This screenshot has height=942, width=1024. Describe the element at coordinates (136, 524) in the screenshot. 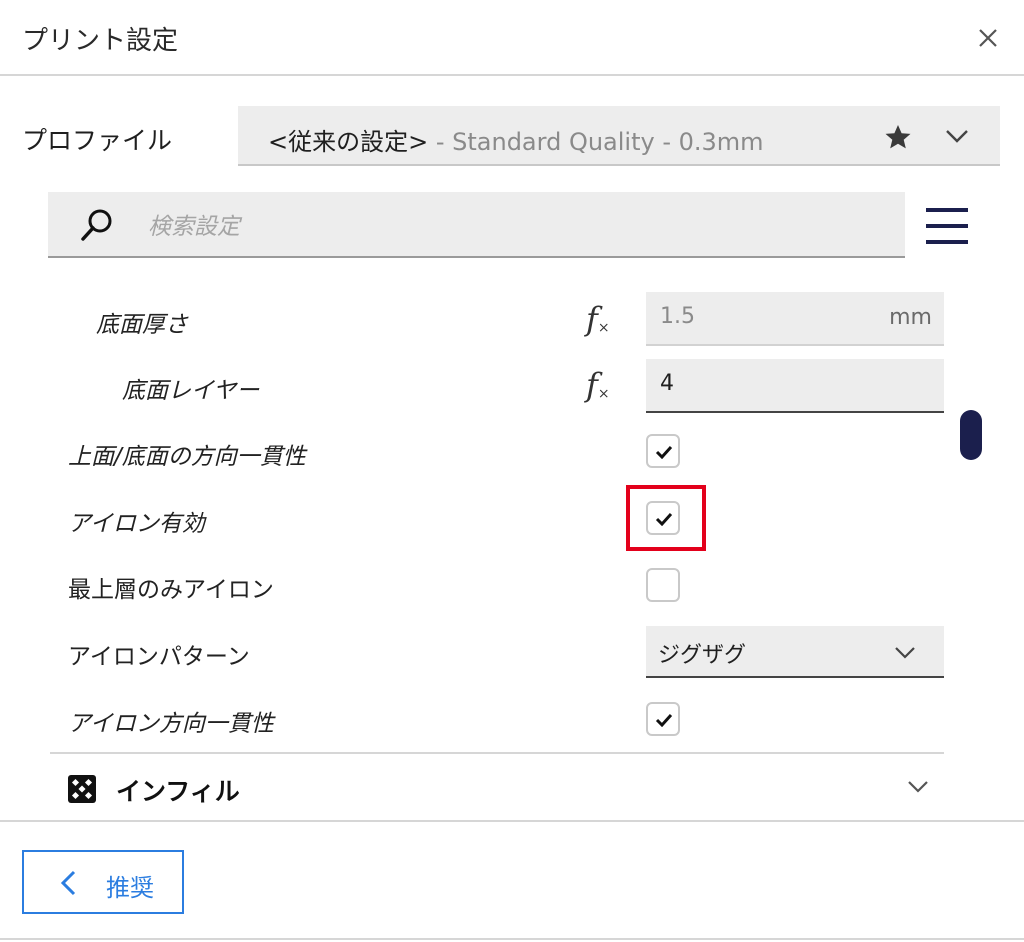

I see `ironing-enabled-label: アイロン有効` at that location.